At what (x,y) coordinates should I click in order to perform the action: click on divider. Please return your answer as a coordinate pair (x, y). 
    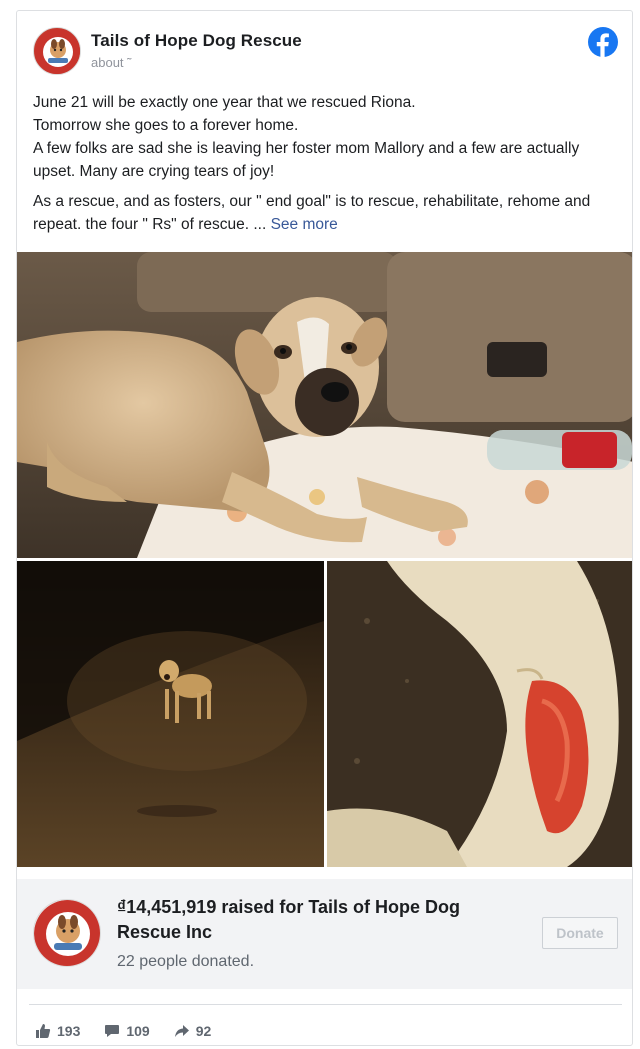
    Looking at the image, I should click on (325, 1004).